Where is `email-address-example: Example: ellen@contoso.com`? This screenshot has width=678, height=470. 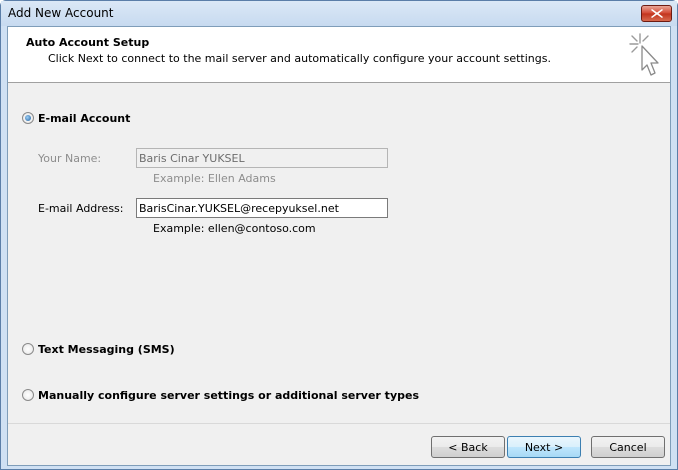 email-address-example: Example: ellen@contoso.com is located at coordinates (234, 228).